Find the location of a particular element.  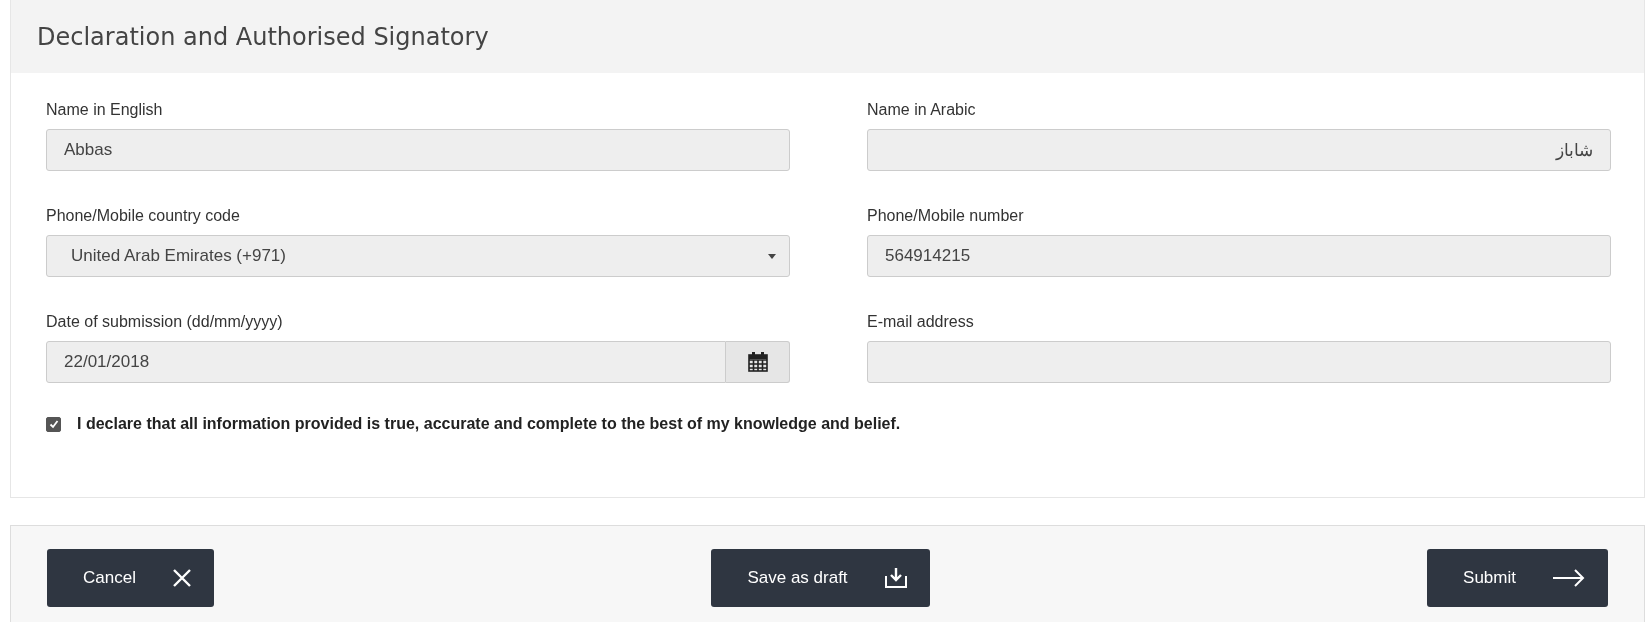

field-label: Phone/Mobile number is located at coordinates (946, 216).